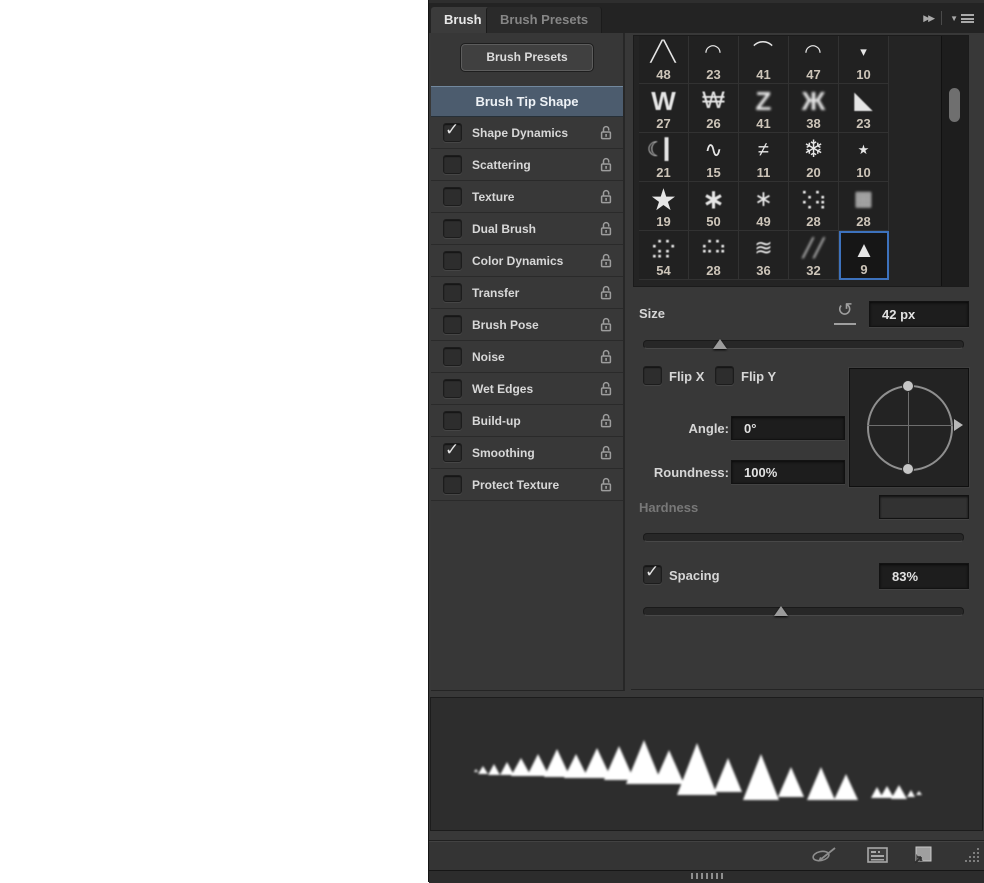  I want to click on sidebar-item-noise: ✓ Noise, so click(527, 357).